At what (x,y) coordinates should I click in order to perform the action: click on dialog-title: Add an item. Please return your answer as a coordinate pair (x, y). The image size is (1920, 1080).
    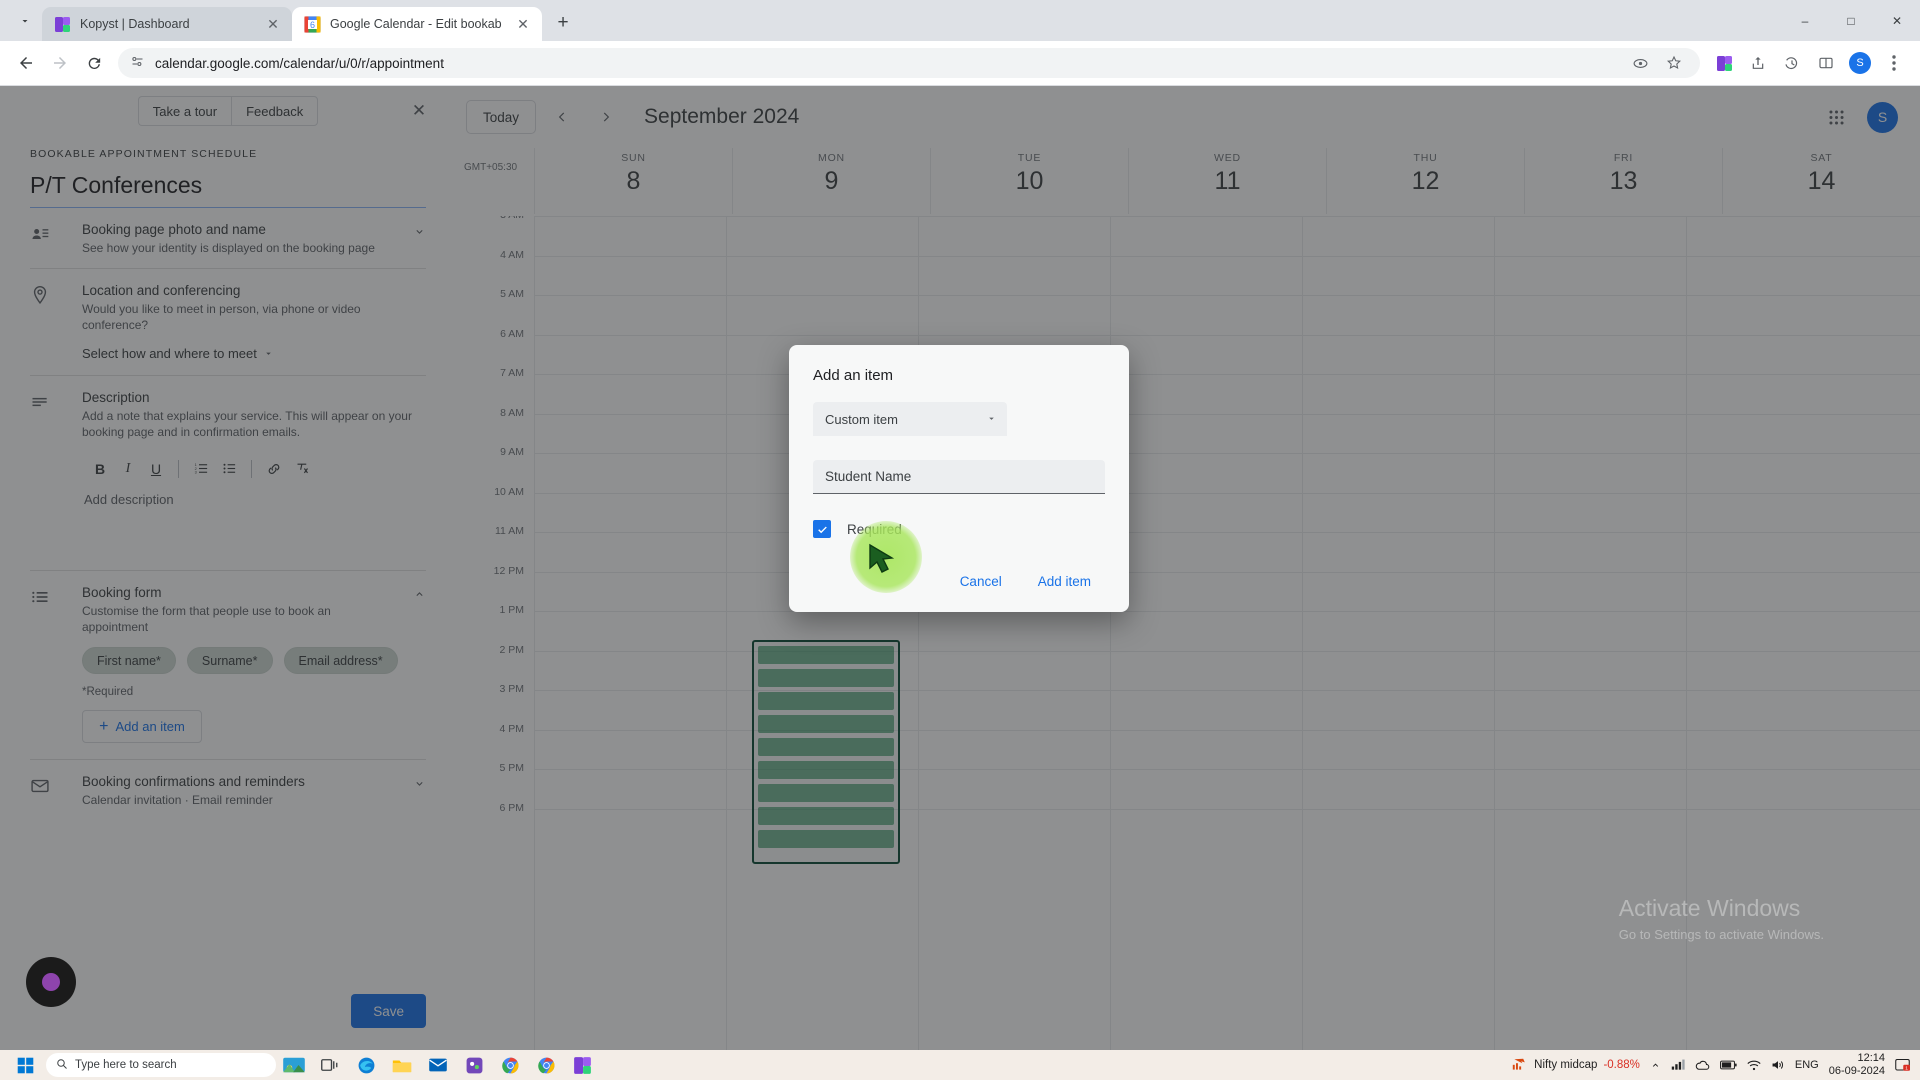
    Looking at the image, I should click on (853, 375).